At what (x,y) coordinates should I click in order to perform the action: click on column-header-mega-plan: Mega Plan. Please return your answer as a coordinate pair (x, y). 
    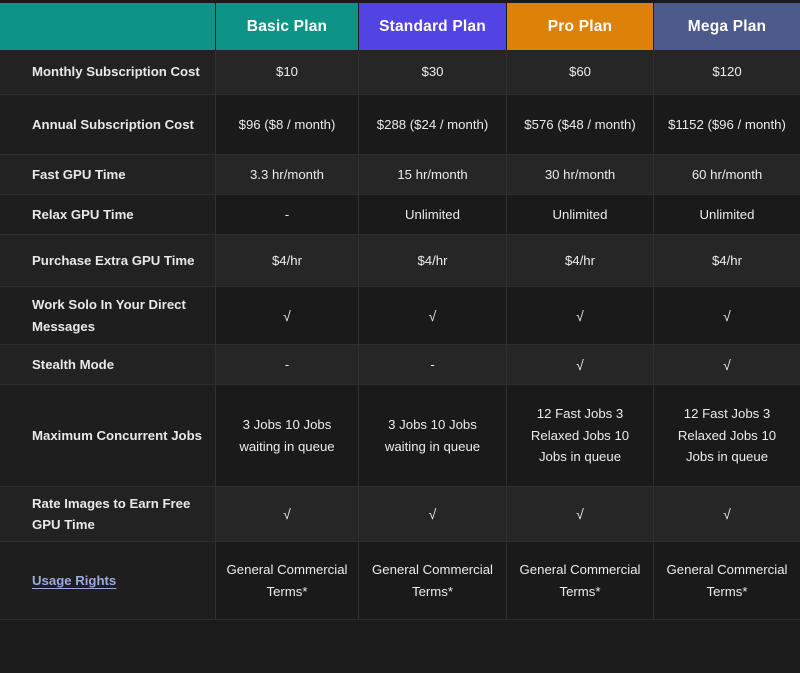
    Looking at the image, I should click on (726, 26).